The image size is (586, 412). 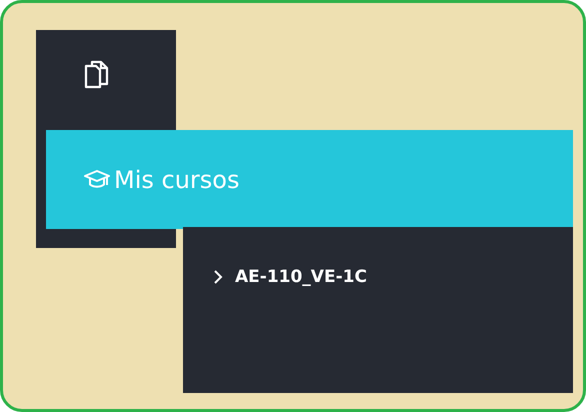 I want to click on copy-icon, so click(x=97, y=75).